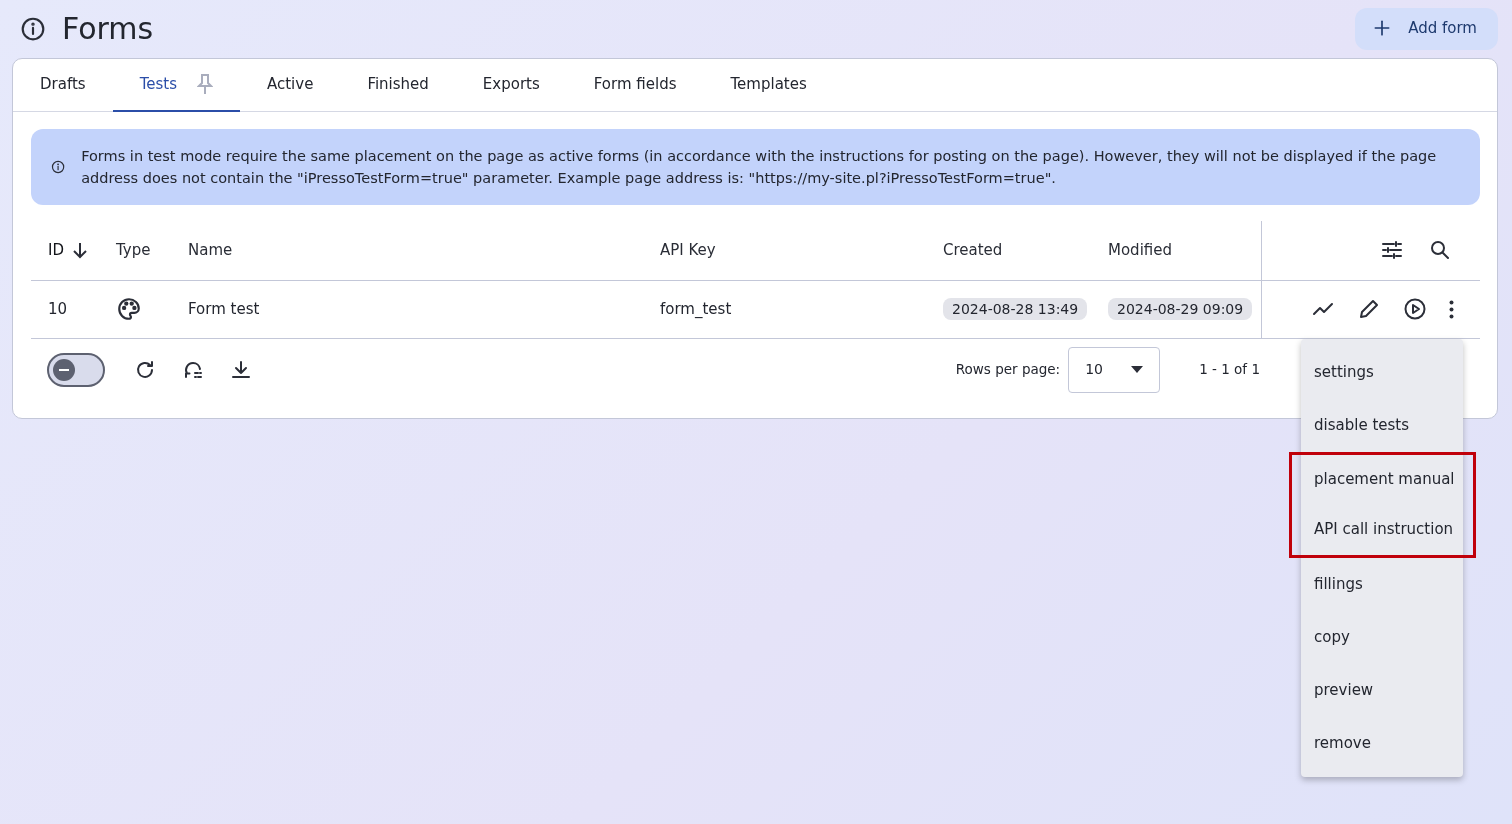 The width and height of the screenshot is (1512, 824). I want to click on search-icon, so click(1440, 250).